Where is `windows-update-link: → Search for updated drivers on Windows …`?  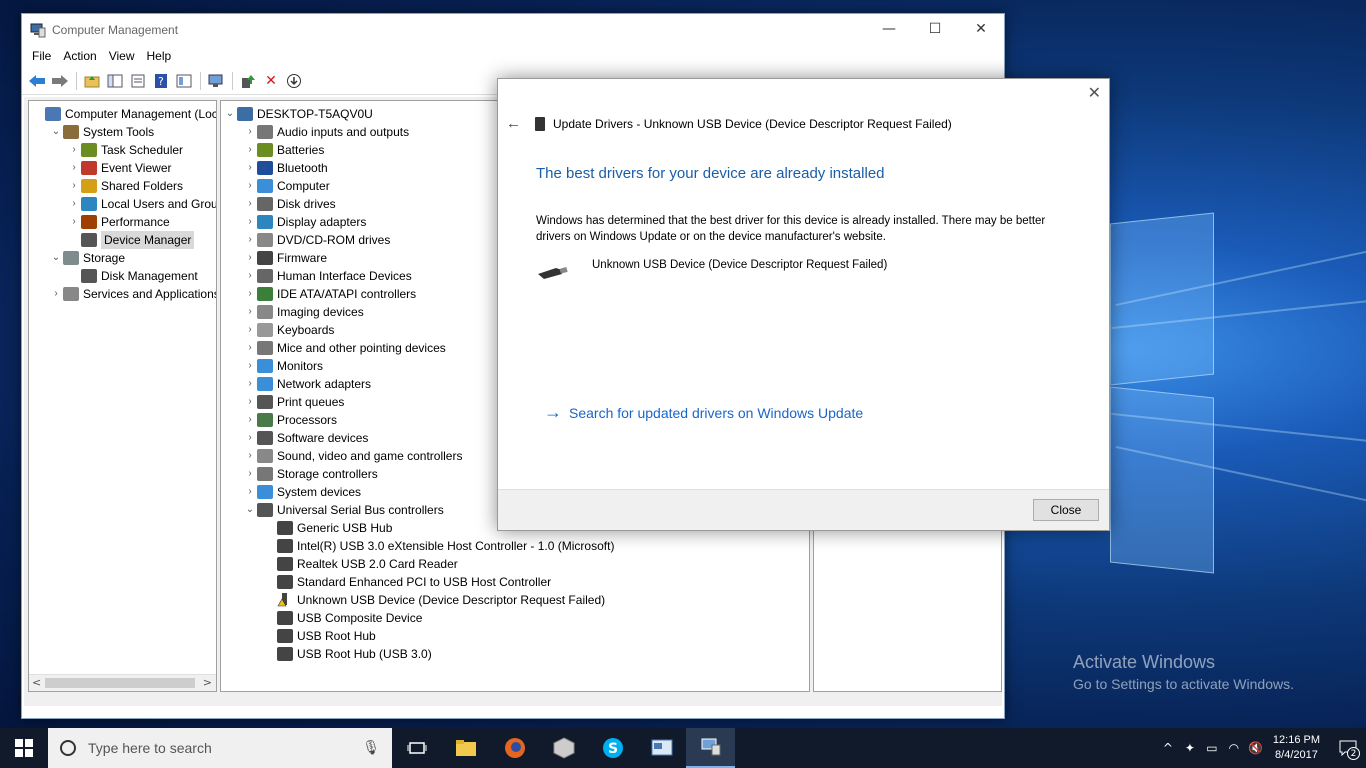
windows-update-link: → Search for updated drivers on Windows … is located at coordinates (703, 412).